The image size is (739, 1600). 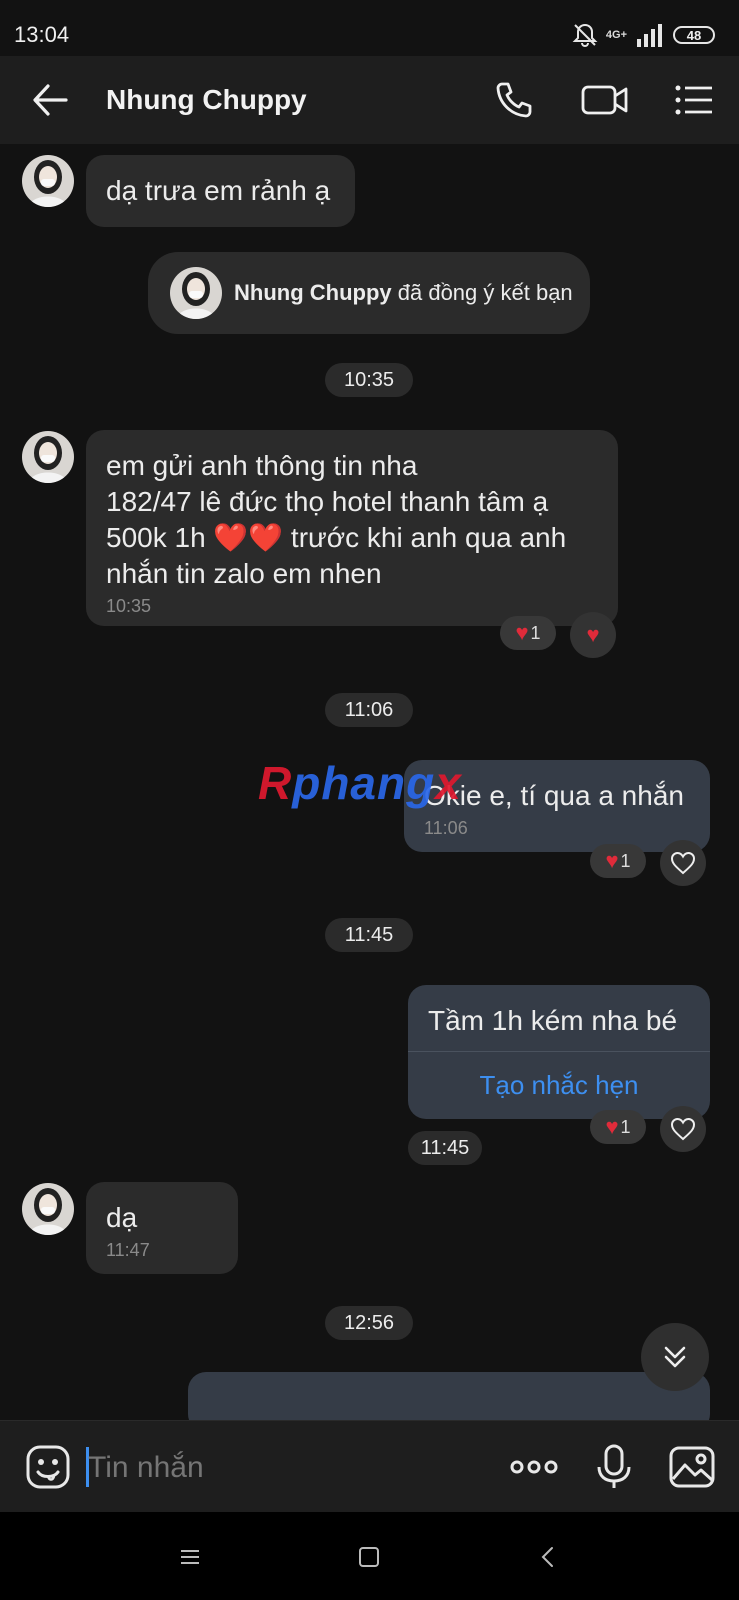 What do you see at coordinates (122, 1217) in the screenshot?
I see `message-text: dạ` at bounding box center [122, 1217].